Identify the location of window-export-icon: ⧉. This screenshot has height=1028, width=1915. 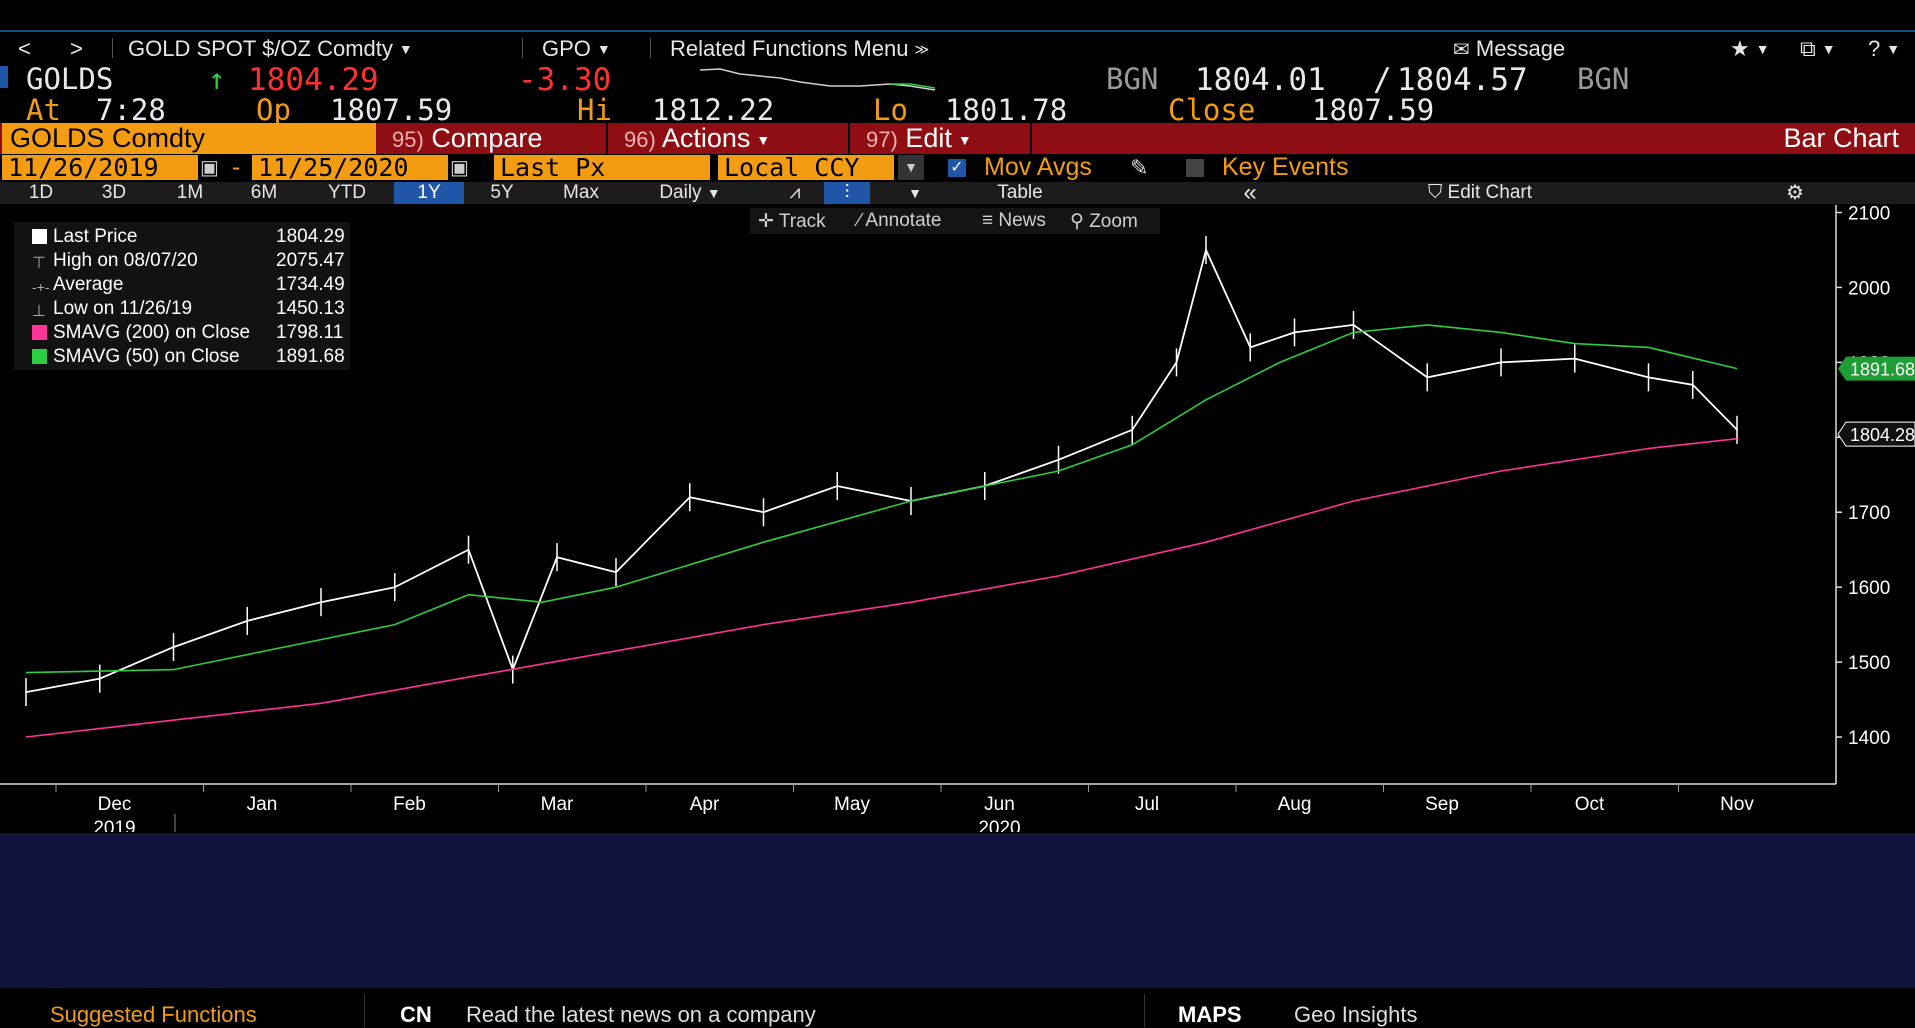
(1808, 48).